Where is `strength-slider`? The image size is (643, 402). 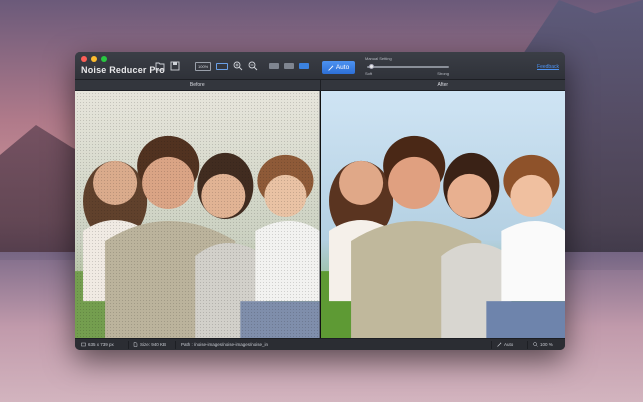 strength-slider is located at coordinates (408, 67).